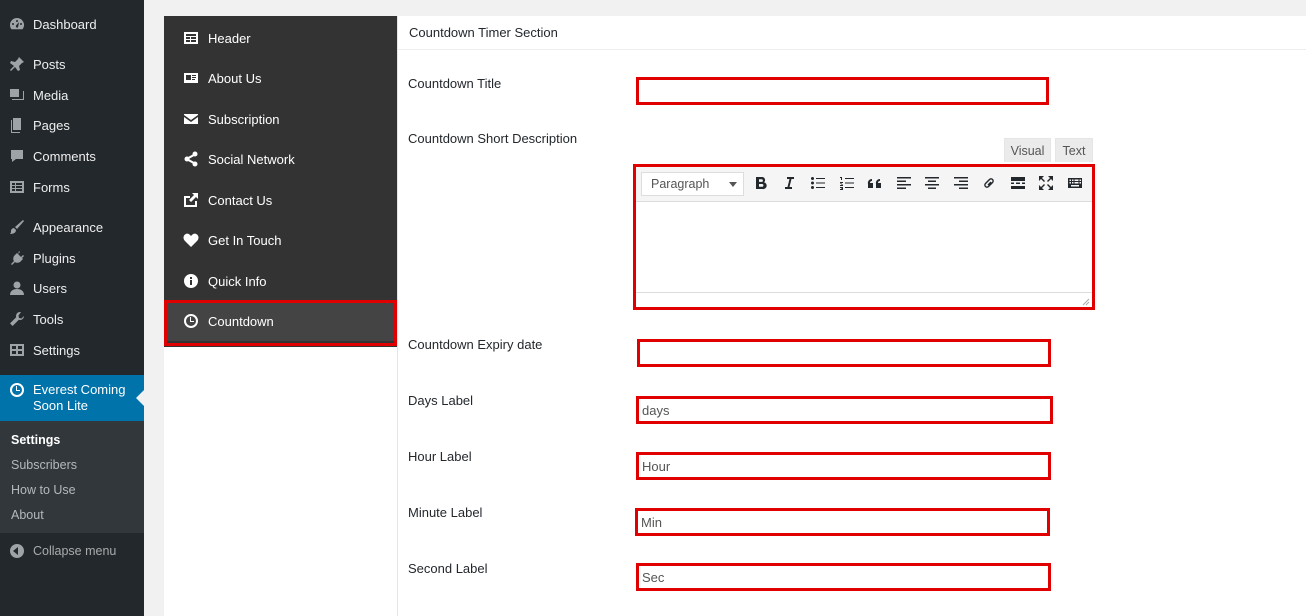  I want to click on editor-visual-tab: Visual, so click(1027, 150).